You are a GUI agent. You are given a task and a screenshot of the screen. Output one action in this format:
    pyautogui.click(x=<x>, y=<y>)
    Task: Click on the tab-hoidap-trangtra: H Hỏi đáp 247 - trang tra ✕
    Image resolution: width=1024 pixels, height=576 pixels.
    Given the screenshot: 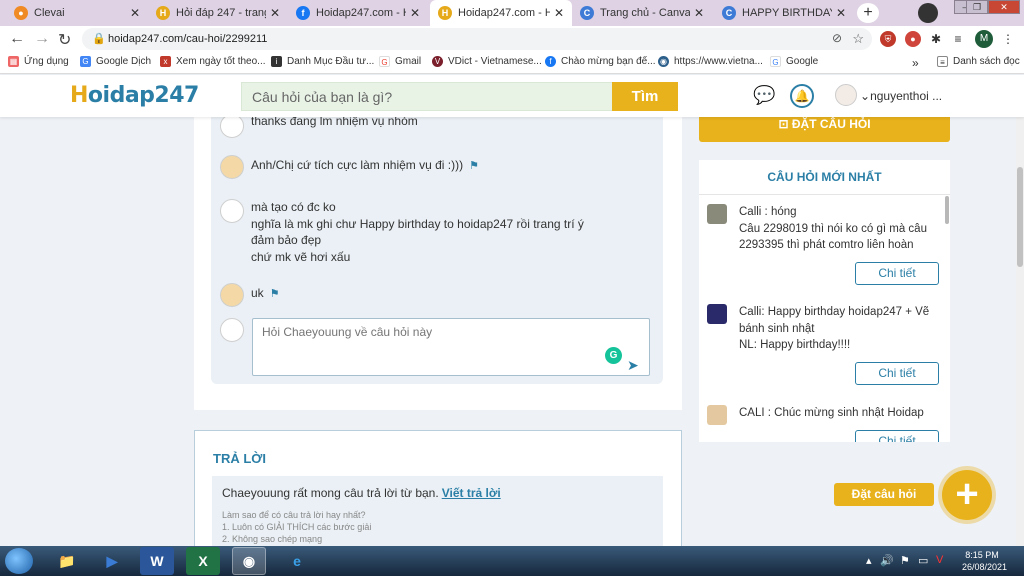 What is the action you would take?
    pyautogui.click(x=218, y=13)
    